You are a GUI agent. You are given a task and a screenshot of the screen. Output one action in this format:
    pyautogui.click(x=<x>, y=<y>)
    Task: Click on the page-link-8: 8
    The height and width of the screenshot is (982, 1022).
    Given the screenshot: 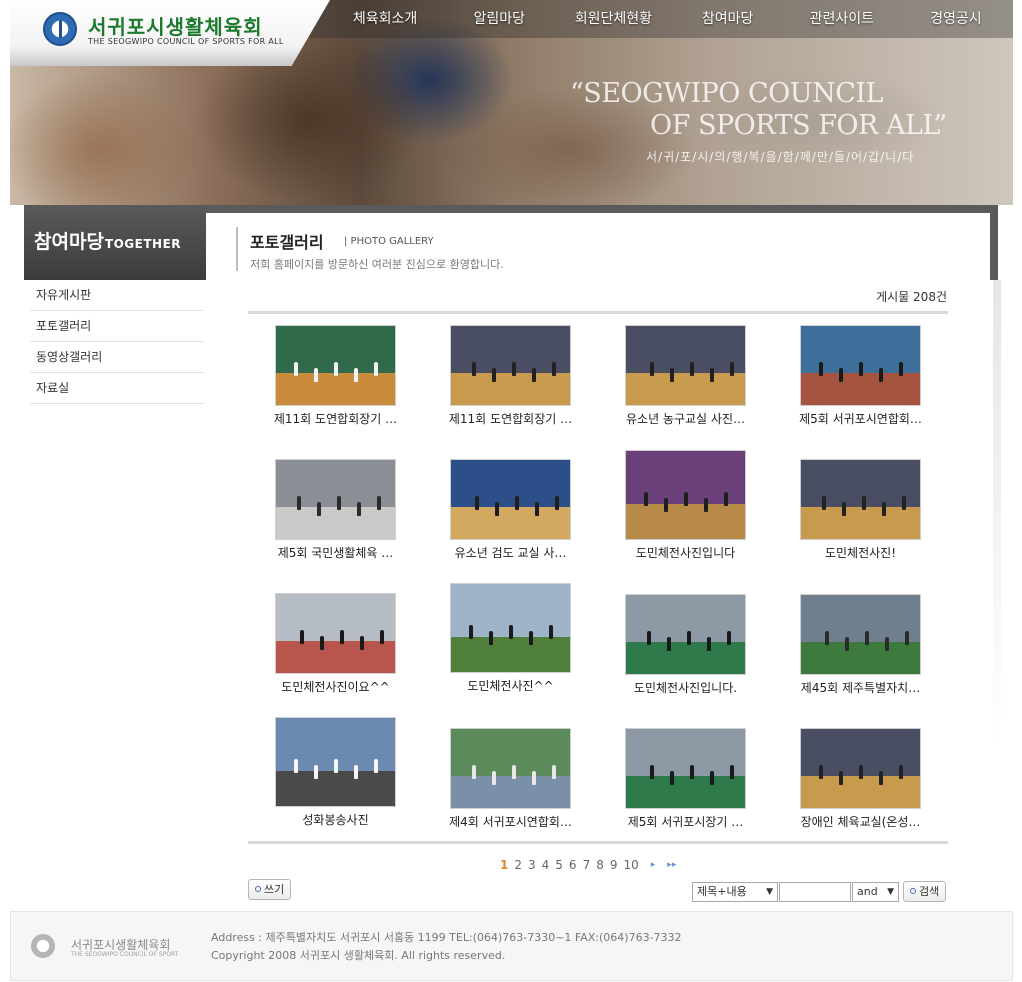 What is the action you would take?
    pyautogui.click(x=600, y=865)
    